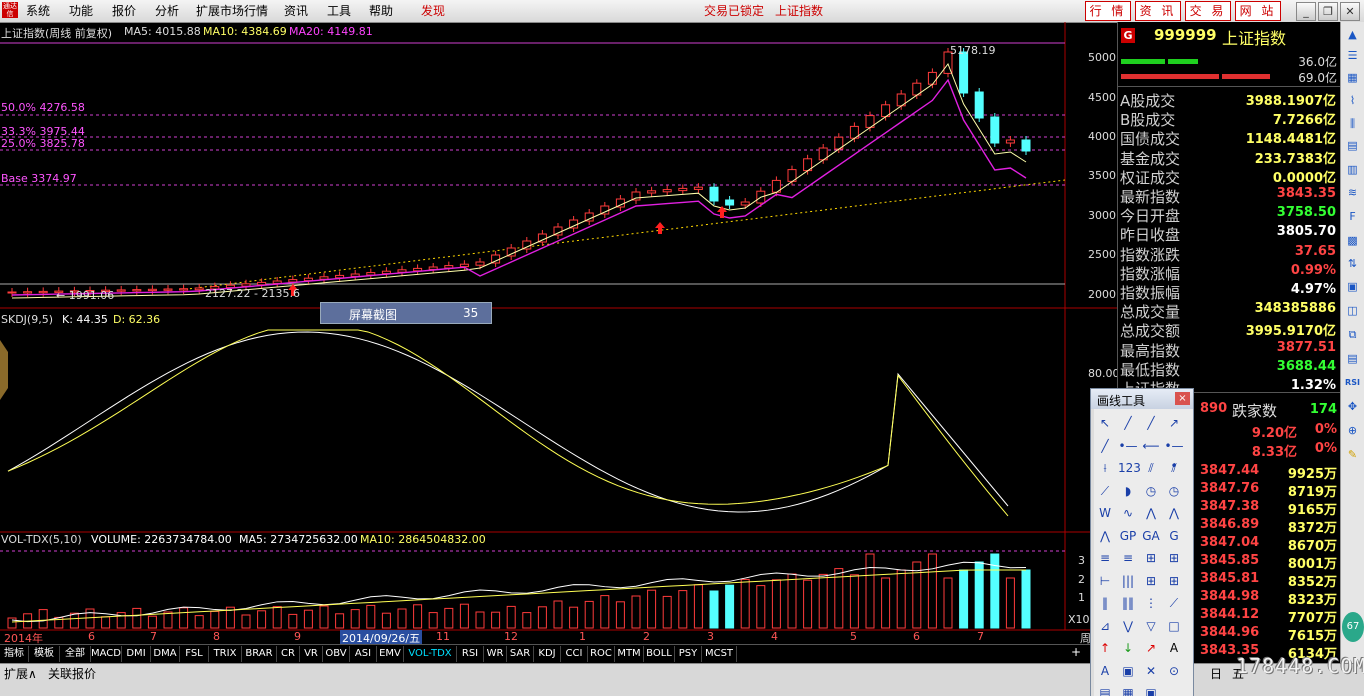  Describe the element at coordinates (1352, 34) in the screenshot. I see `scroll-up-icon: ▲` at that location.